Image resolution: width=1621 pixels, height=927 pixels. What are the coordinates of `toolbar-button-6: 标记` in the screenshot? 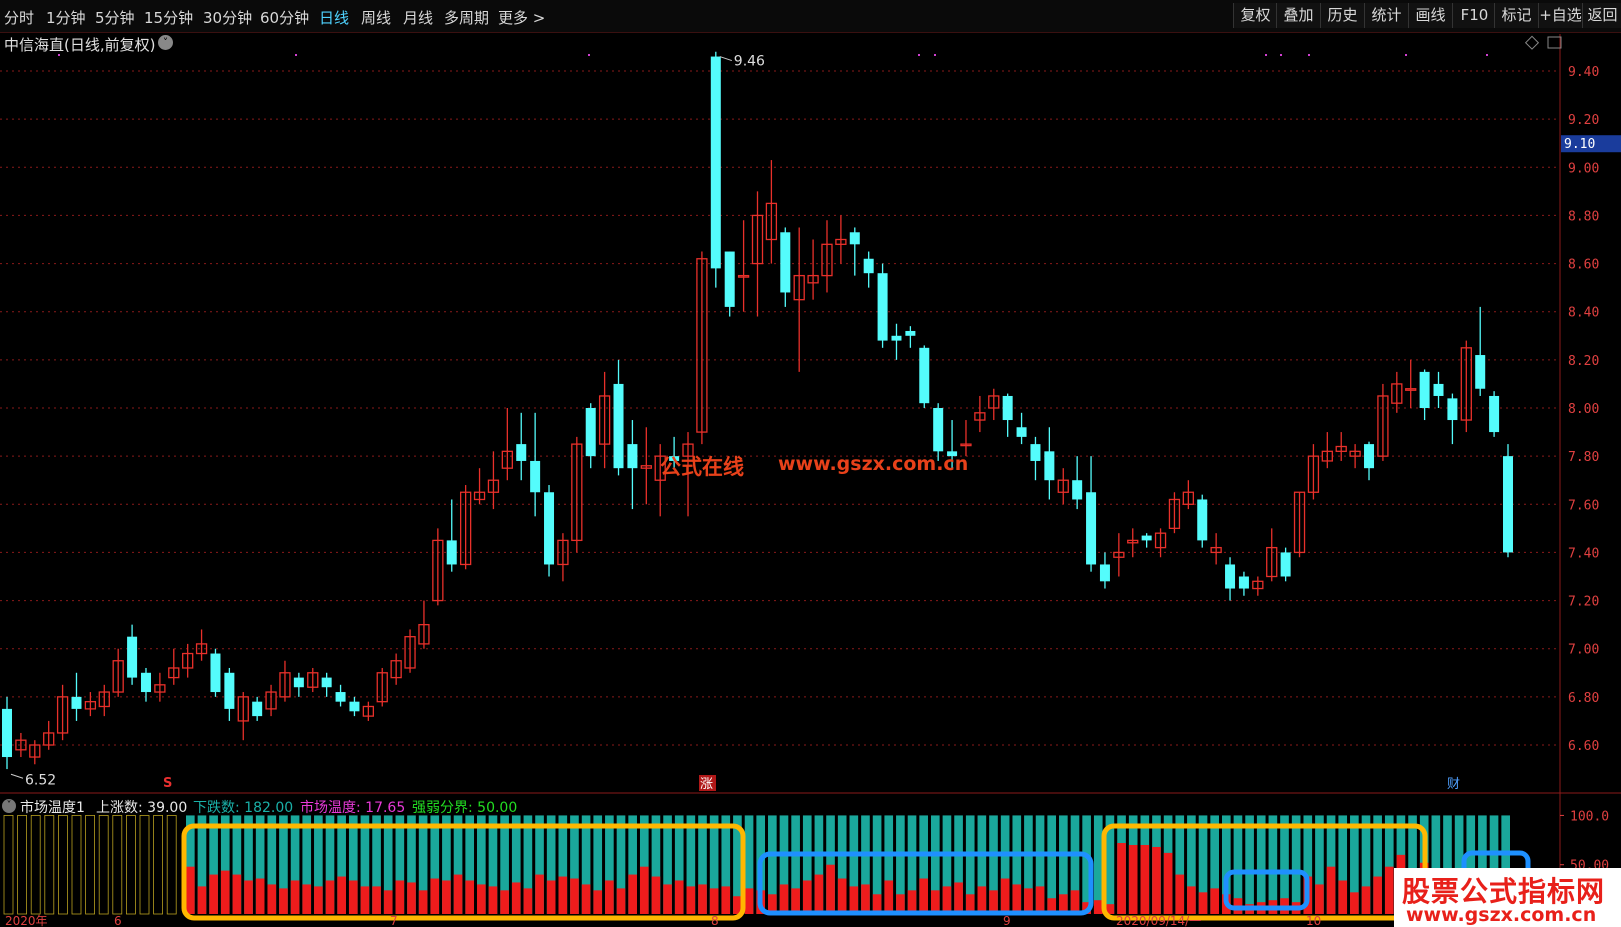 It's located at (1516, 15).